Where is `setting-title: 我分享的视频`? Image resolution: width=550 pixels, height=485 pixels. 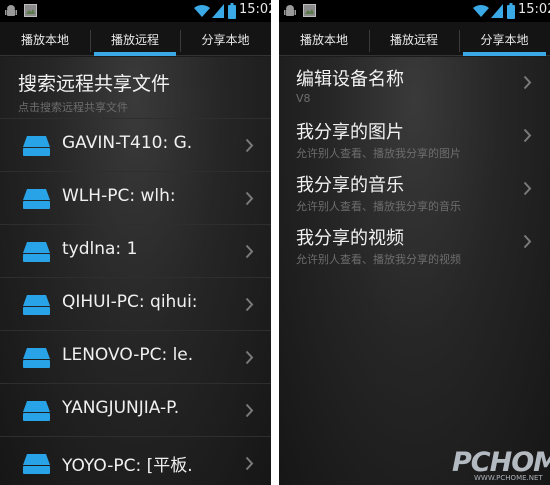
setting-title: 我分享的视频 is located at coordinates (350, 238).